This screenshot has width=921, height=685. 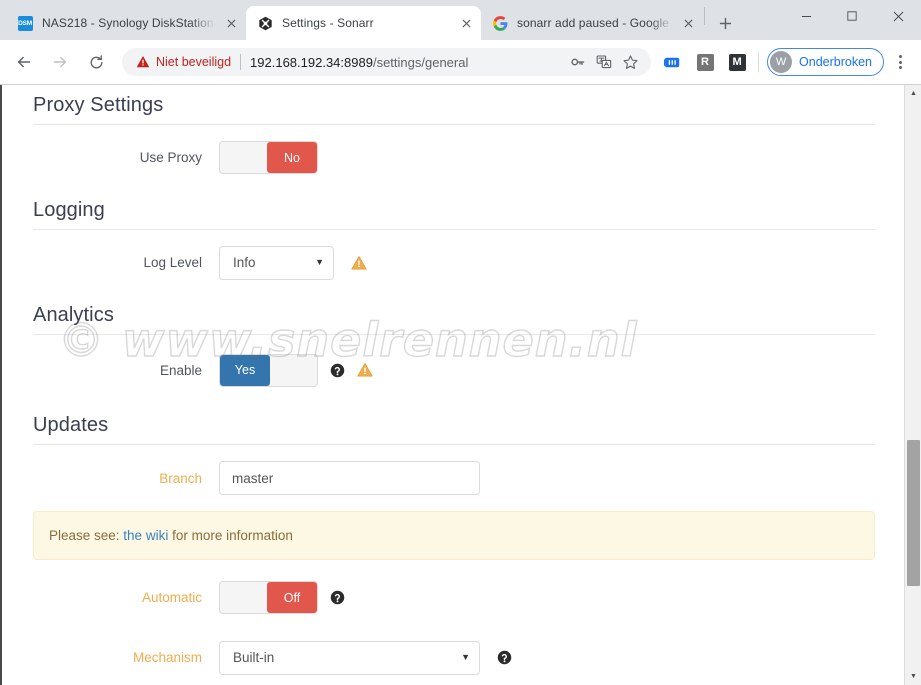 I want to click on tab-separator, so click(x=704, y=16).